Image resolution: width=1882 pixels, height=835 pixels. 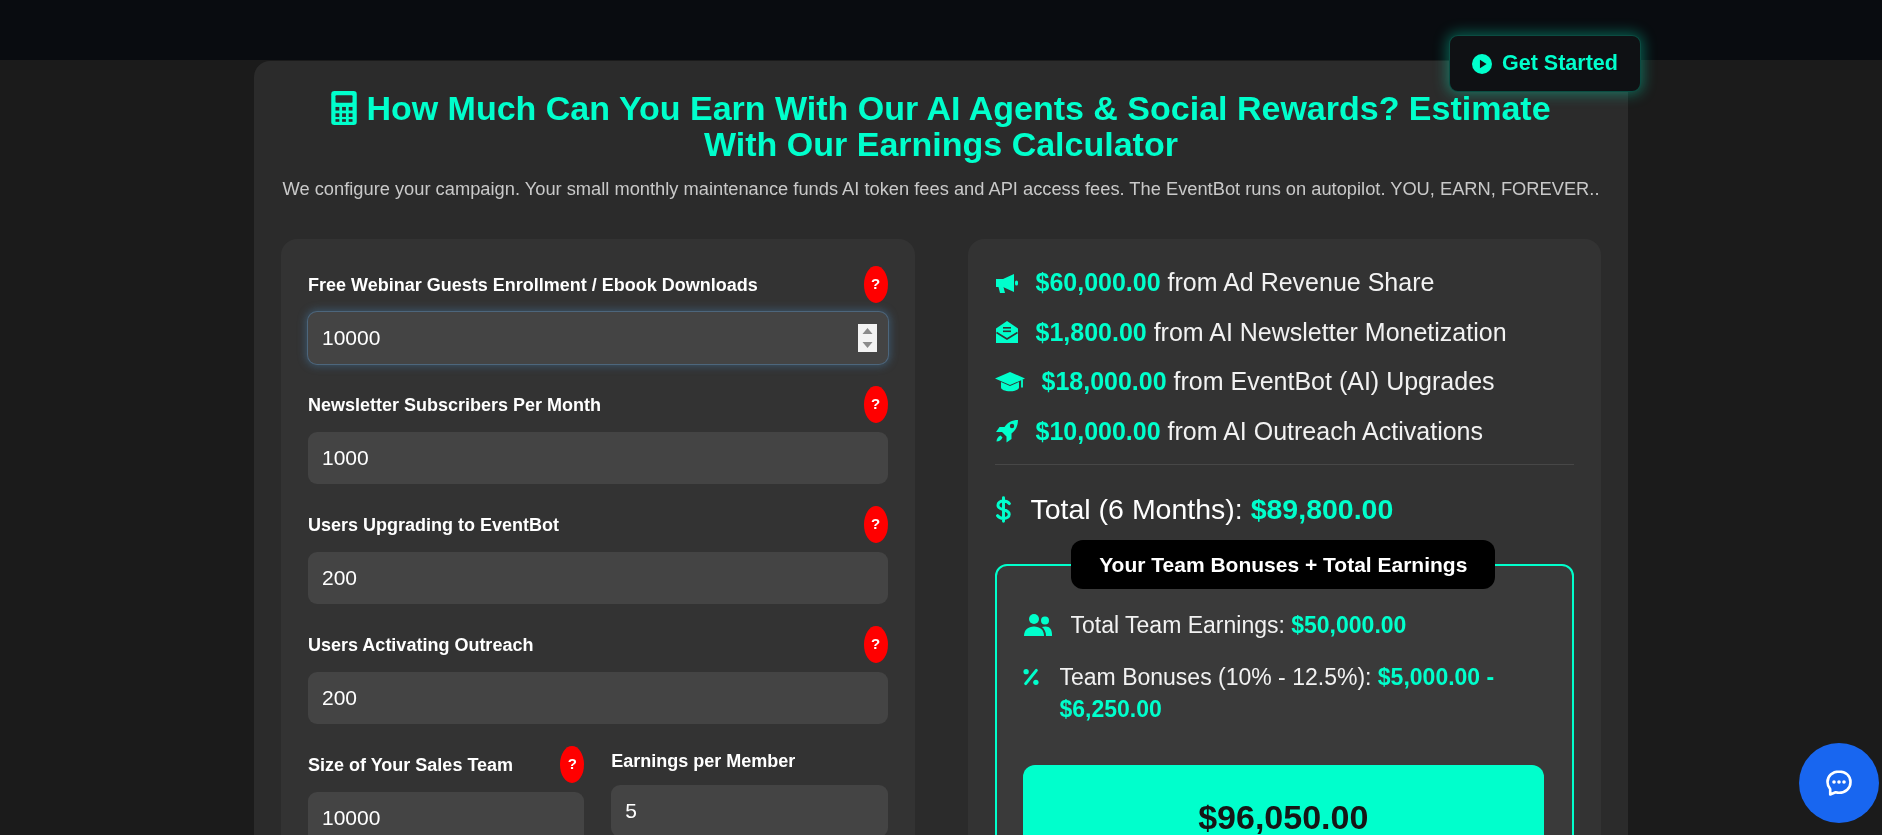 I want to click on team-earnings-text: Team Bonuses (10% - 12.5%): $5,000.00 - $6,250.00, so click(x=1277, y=693).